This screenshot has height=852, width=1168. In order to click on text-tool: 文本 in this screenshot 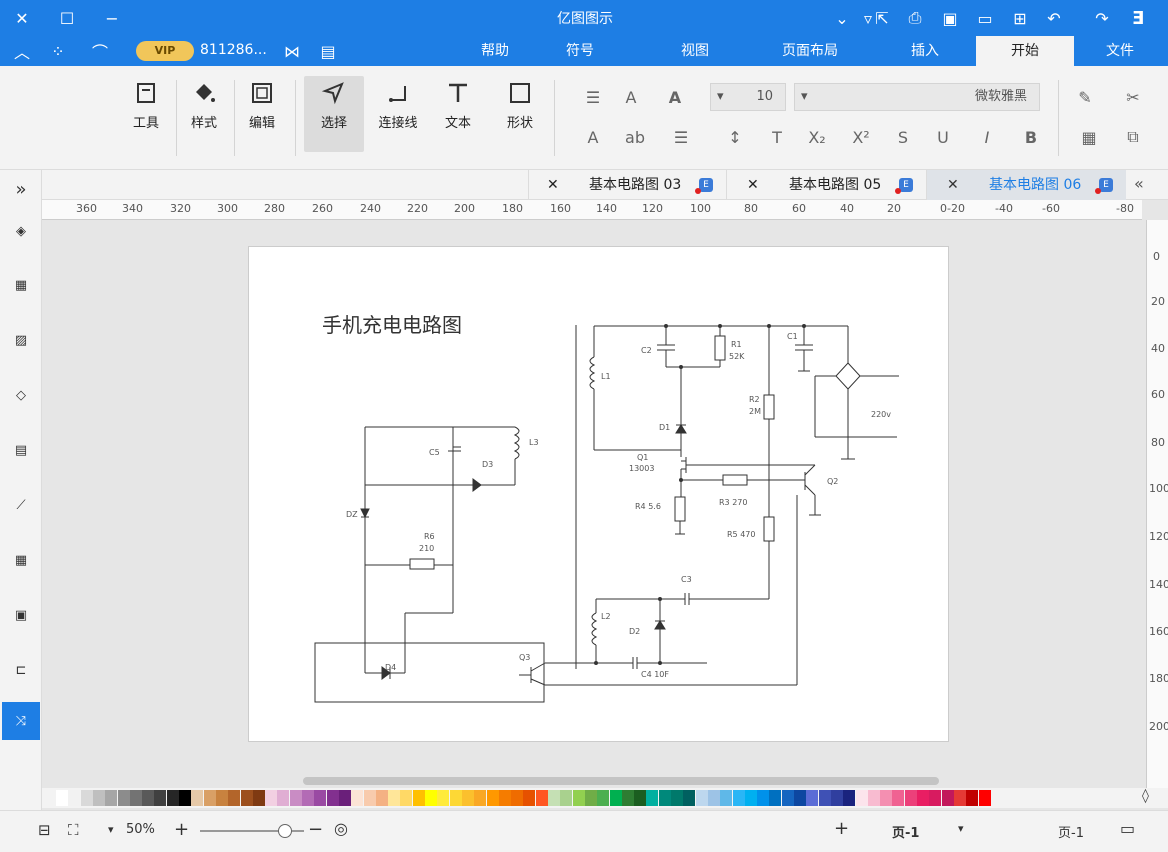, I will do `click(458, 114)`.